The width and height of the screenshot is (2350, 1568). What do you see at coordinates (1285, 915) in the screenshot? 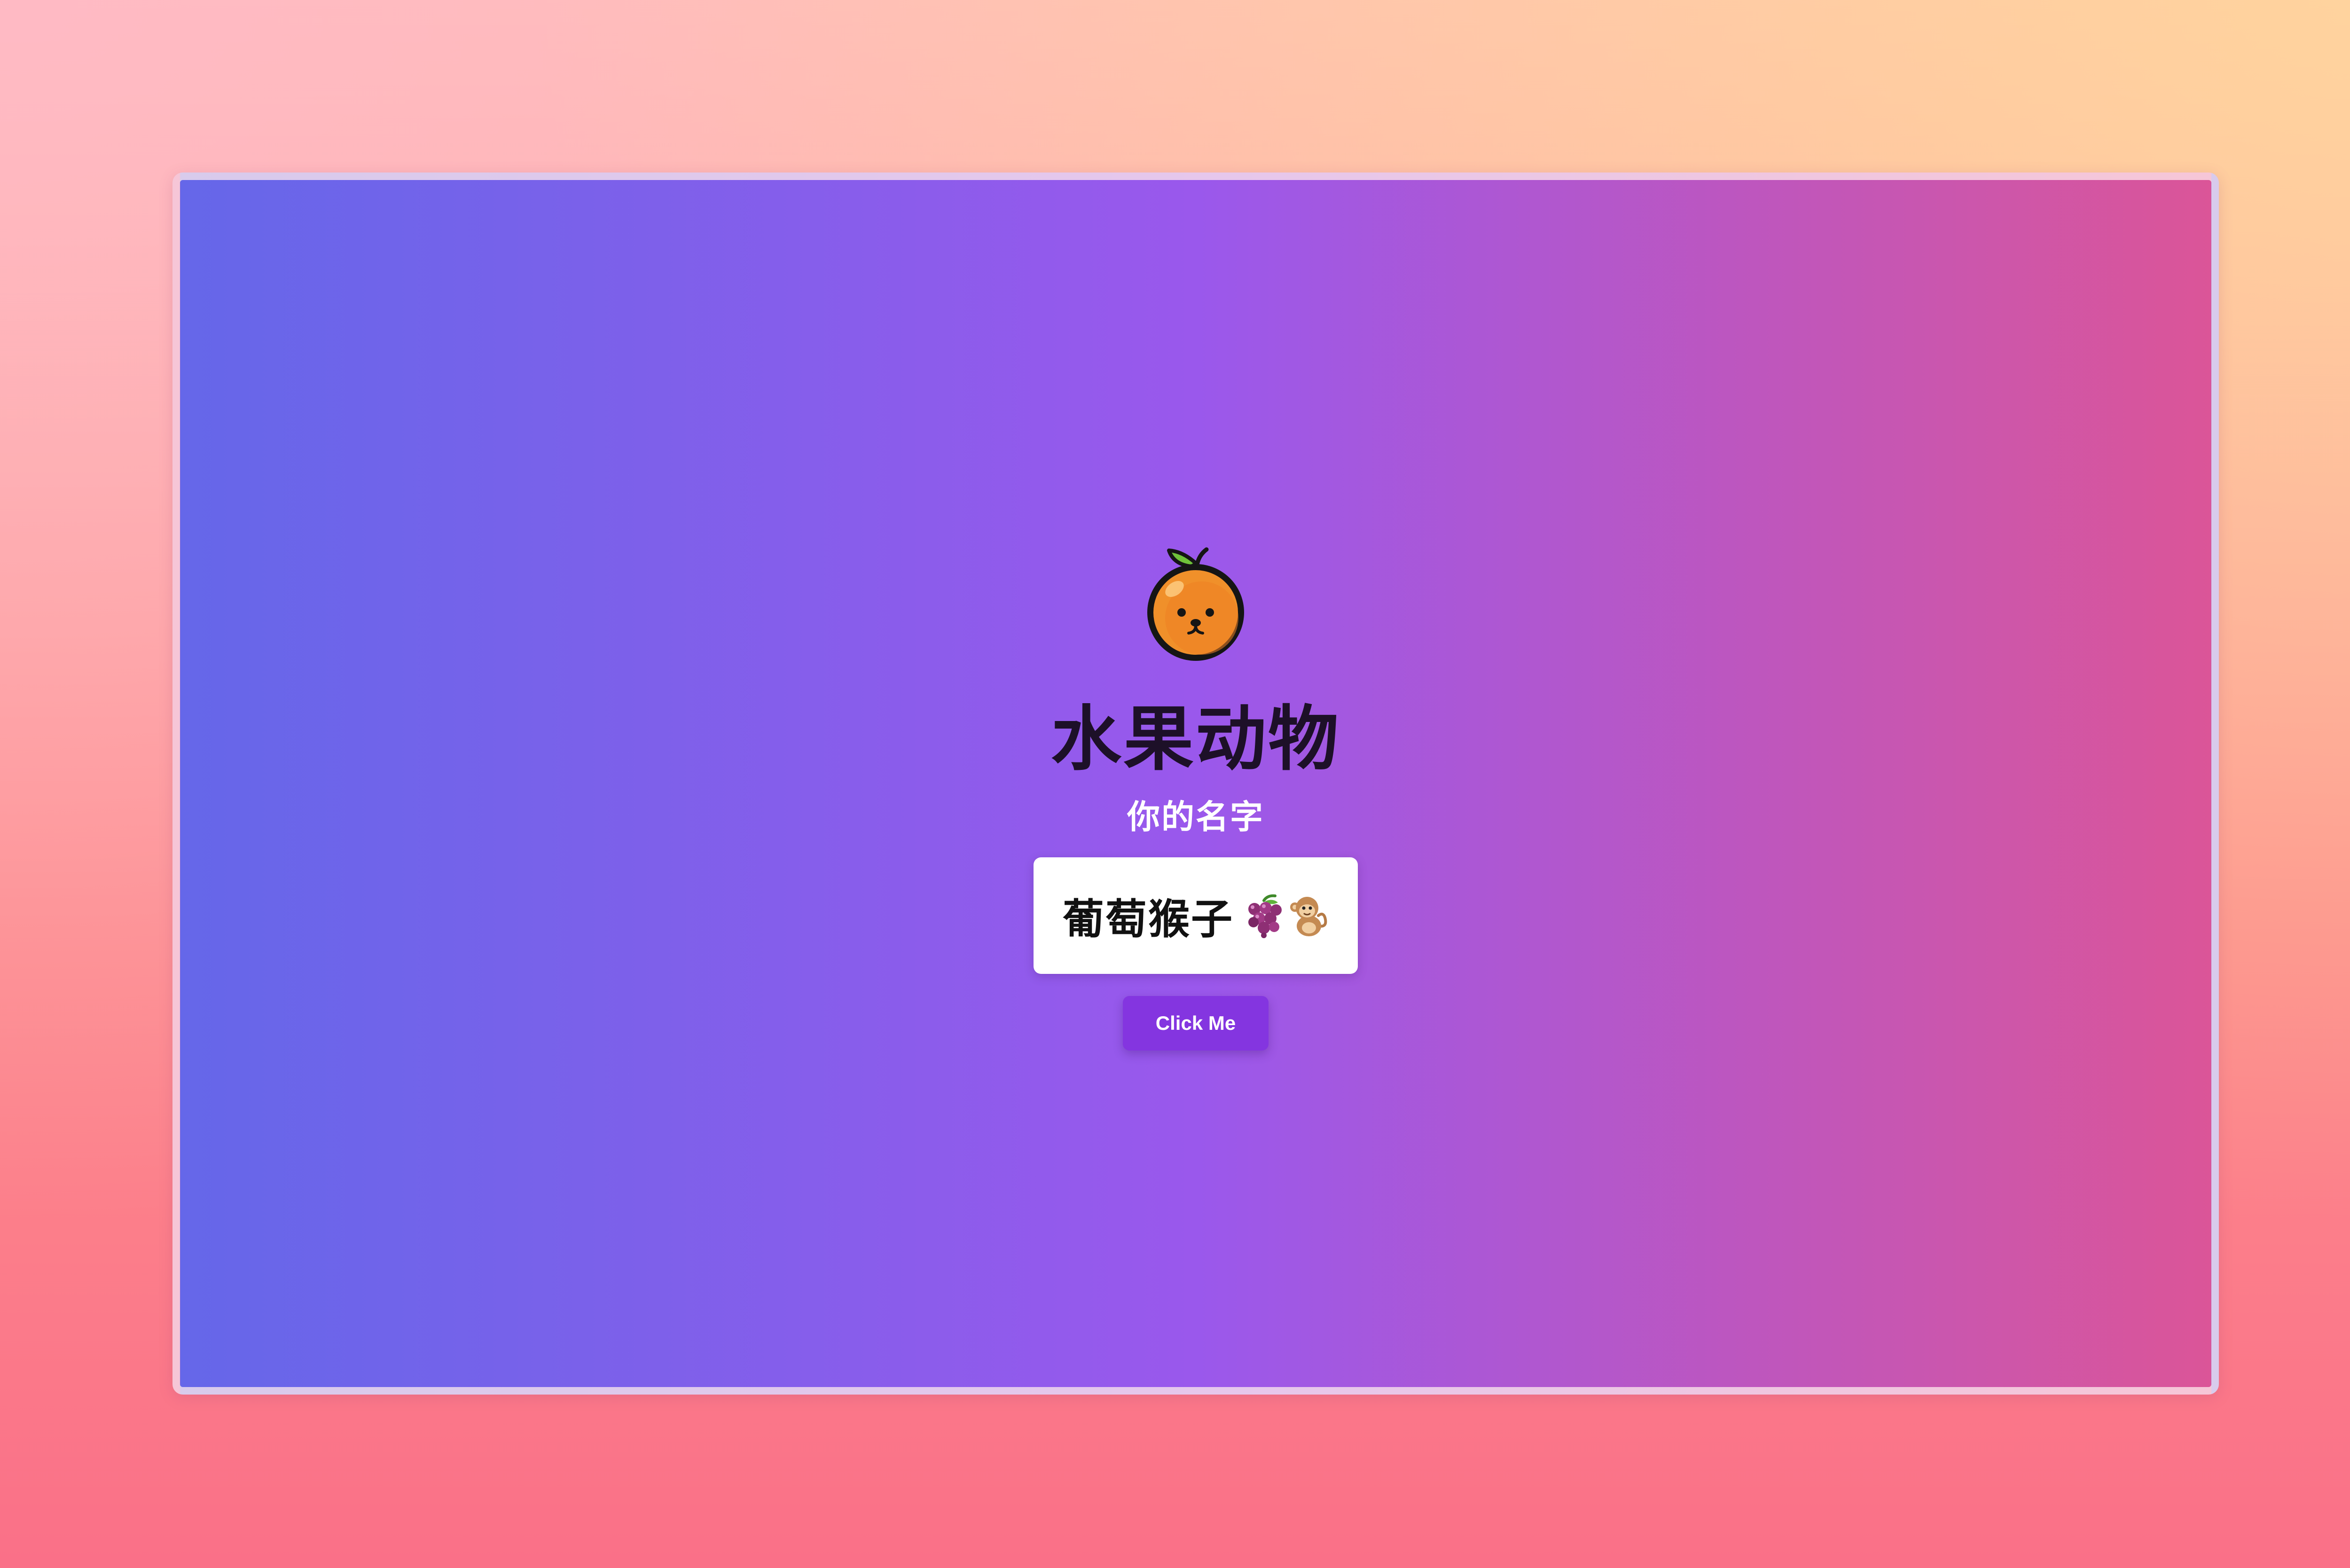
I see `result-emoji` at bounding box center [1285, 915].